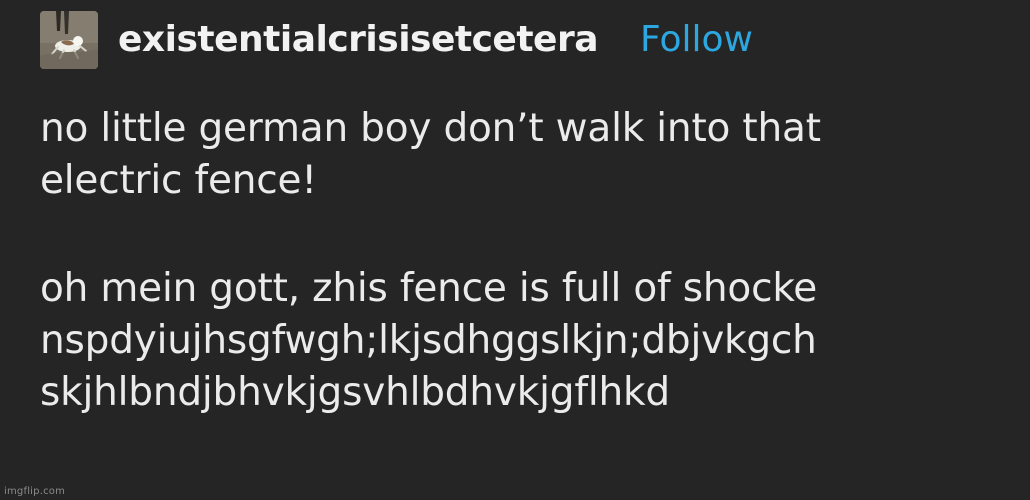 The image size is (1030, 500). I want to click on follow-button: Follow, so click(696, 40).